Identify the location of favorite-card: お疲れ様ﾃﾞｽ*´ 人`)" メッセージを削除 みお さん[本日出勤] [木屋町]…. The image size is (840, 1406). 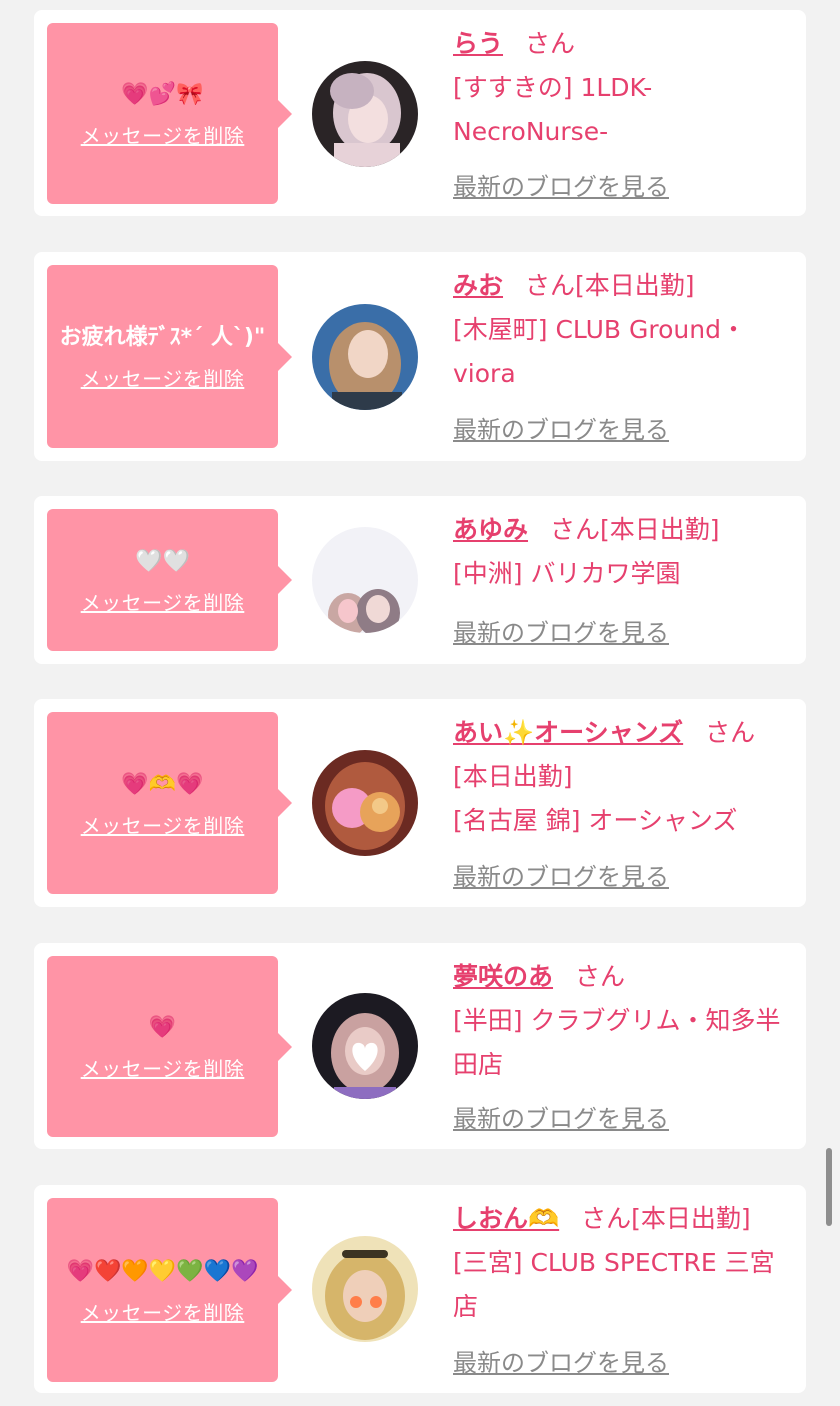
(420, 356).